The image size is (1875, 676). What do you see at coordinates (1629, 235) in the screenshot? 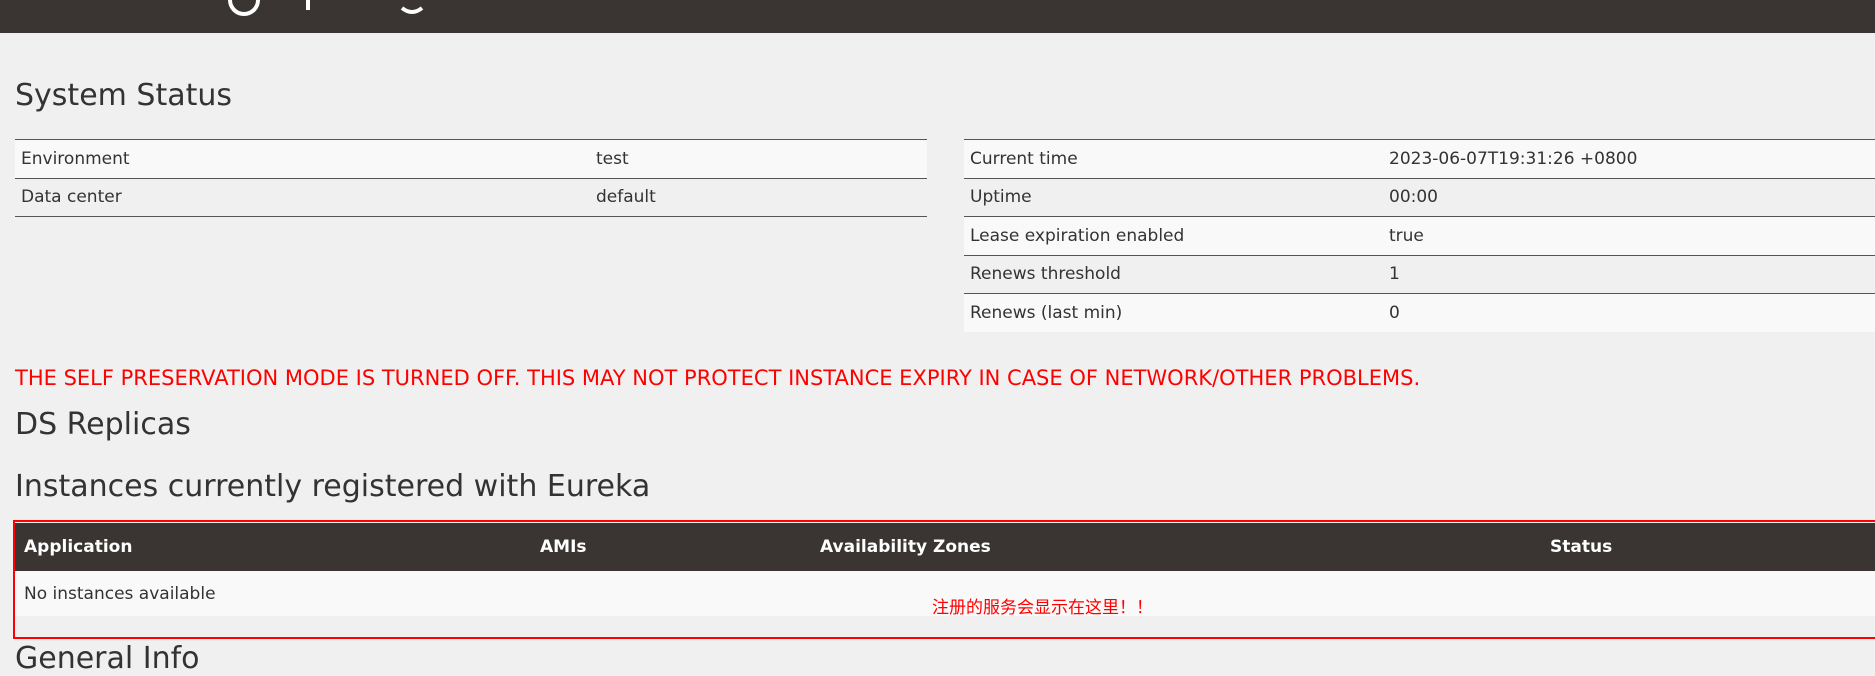
I see `lease-expiration-value: true` at bounding box center [1629, 235].